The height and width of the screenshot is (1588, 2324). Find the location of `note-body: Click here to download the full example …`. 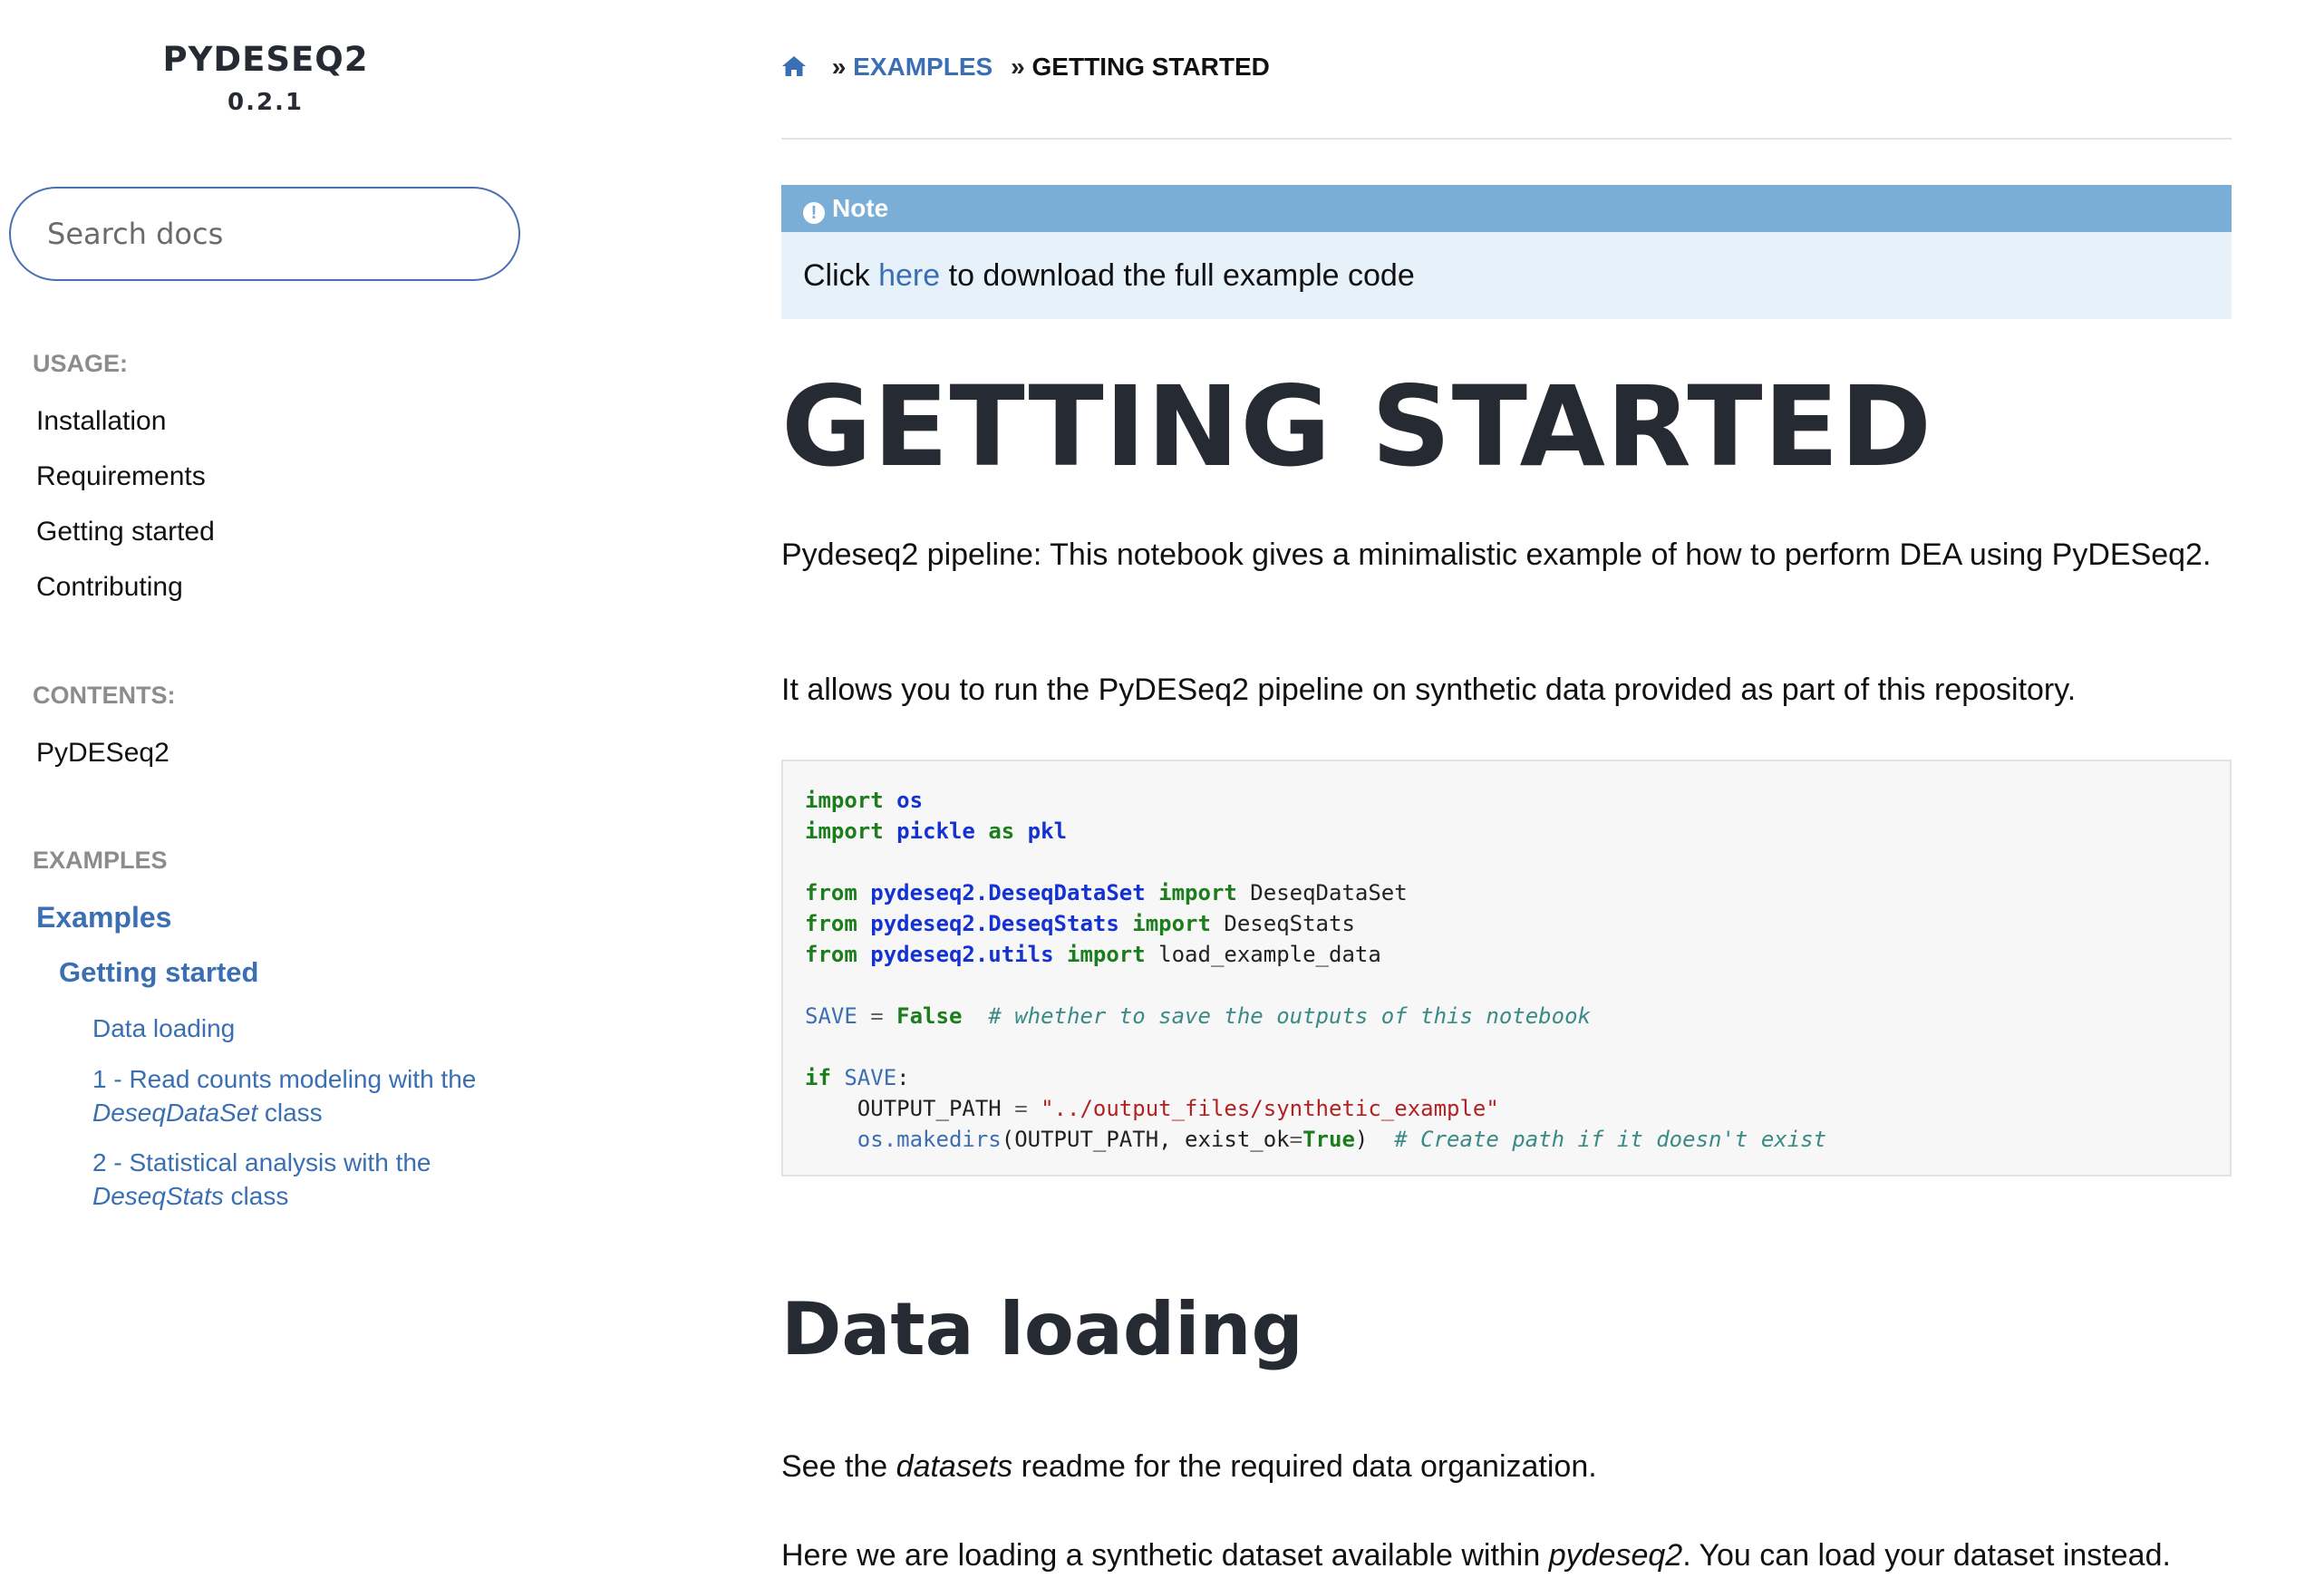

note-body: Click here to download the full example … is located at coordinates (1506, 275).